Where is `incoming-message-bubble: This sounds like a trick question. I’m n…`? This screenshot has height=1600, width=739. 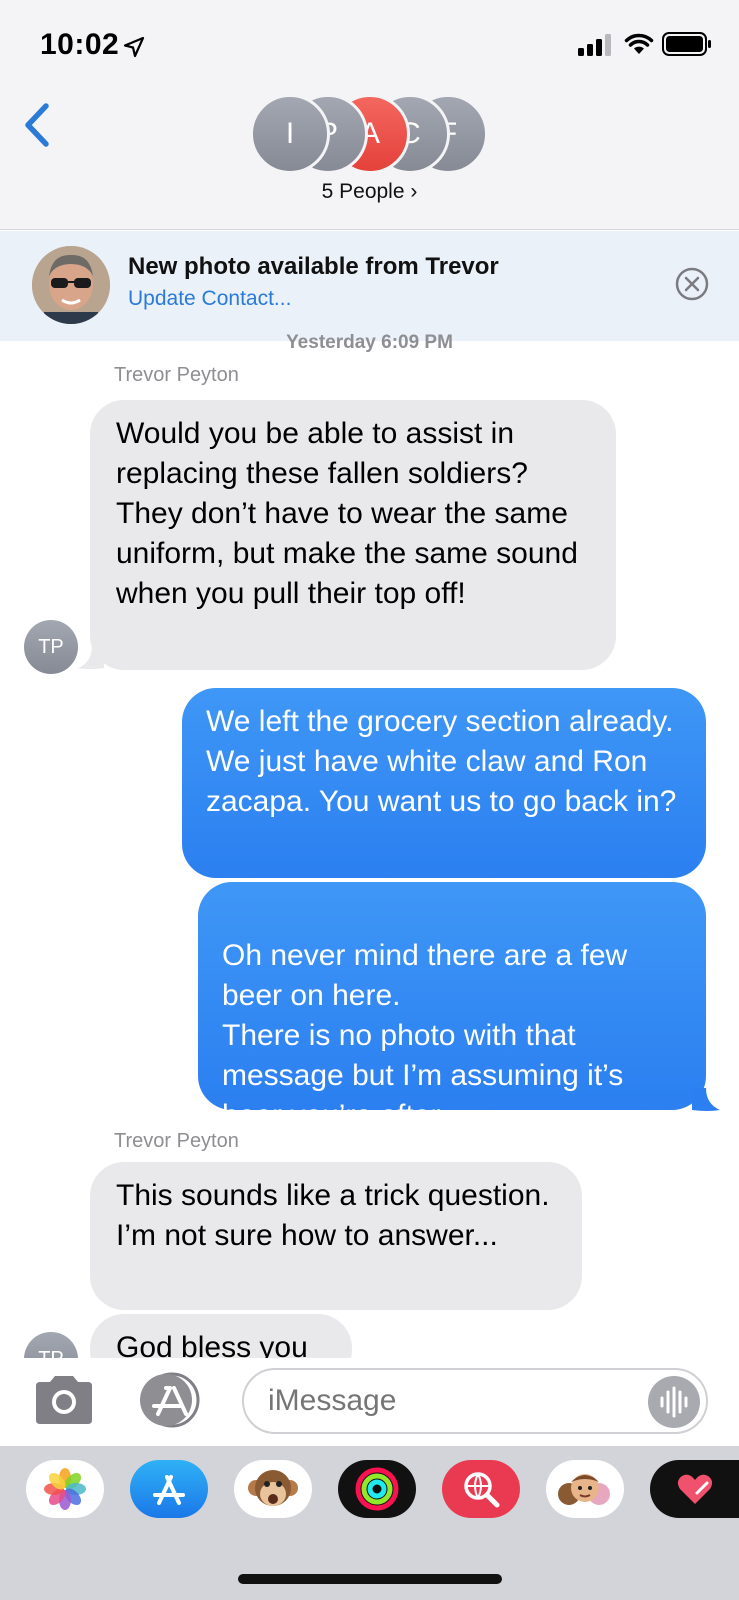 incoming-message-bubble: This sounds like a trick question. I’m n… is located at coordinates (336, 1236).